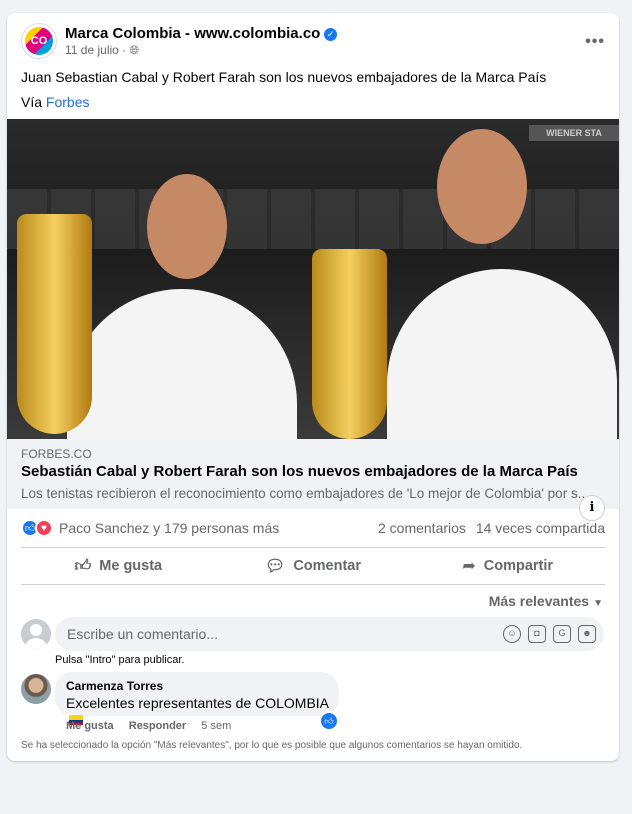 This screenshot has width=632, height=814. Describe the element at coordinates (329, 721) in the screenshot. I see `comment-like-reaction-icon: 👍︎` at that location.